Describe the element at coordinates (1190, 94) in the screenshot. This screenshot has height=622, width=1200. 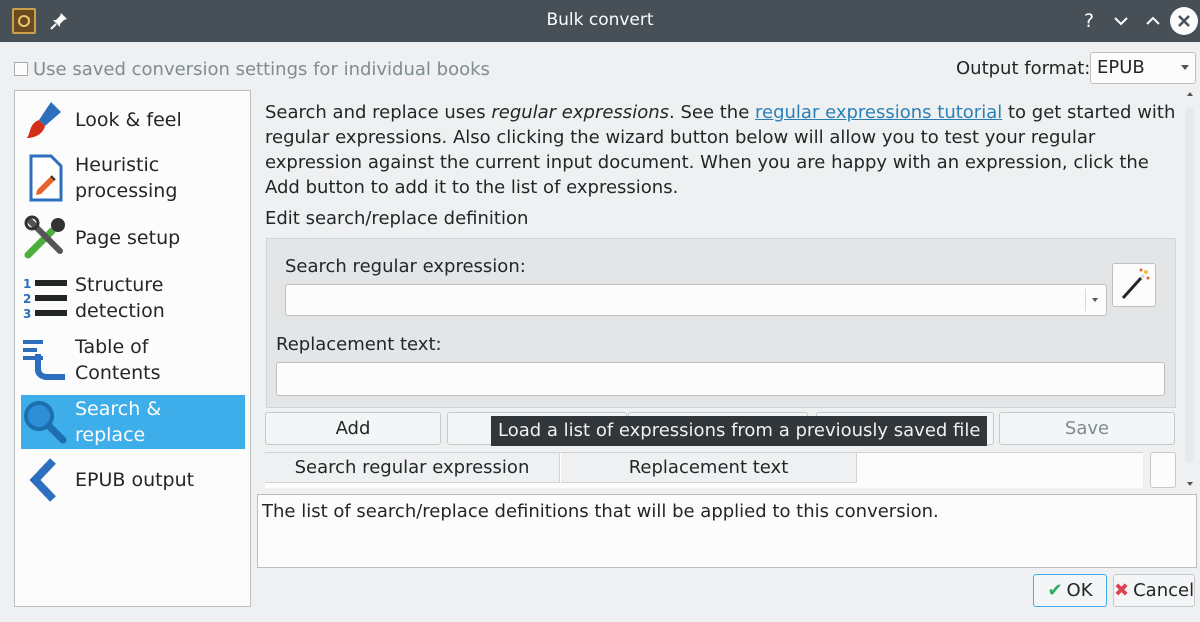
I see `scroll-up-icon` at that location.